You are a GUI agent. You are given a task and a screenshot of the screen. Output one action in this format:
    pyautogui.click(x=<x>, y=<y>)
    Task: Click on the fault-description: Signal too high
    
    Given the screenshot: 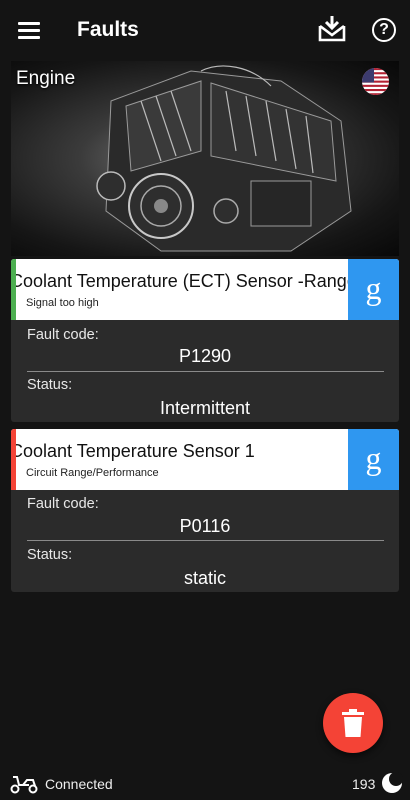 What is the action you would take?
    pyautogui.click(x=62, y=303)
    